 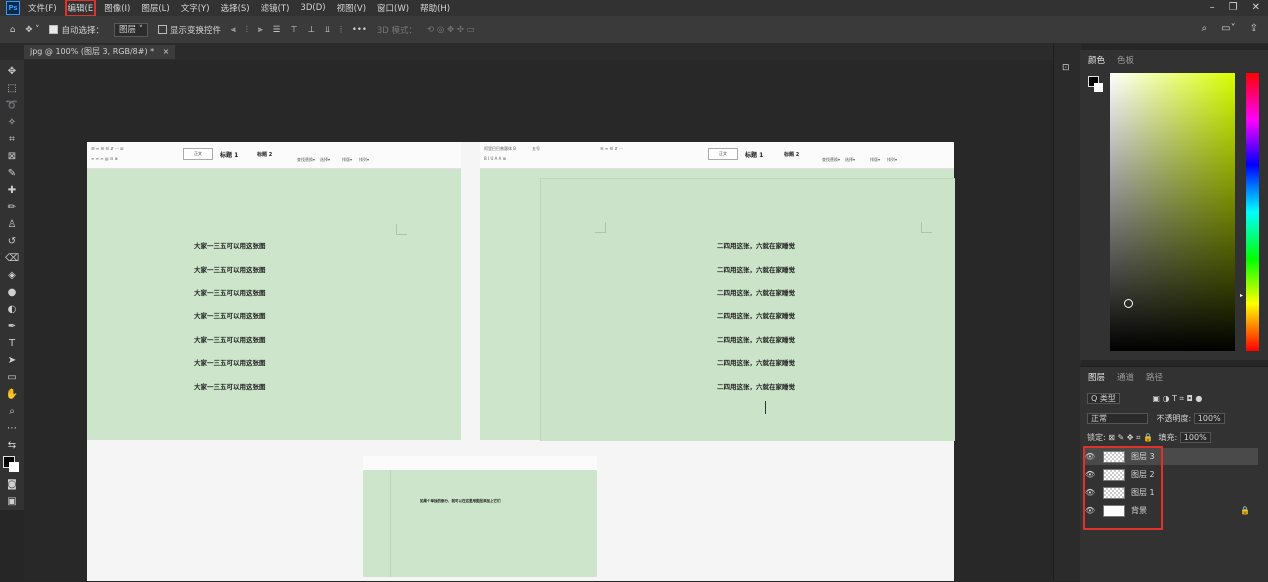 I want to click on hue-slider, so click(x=1252, y=212).